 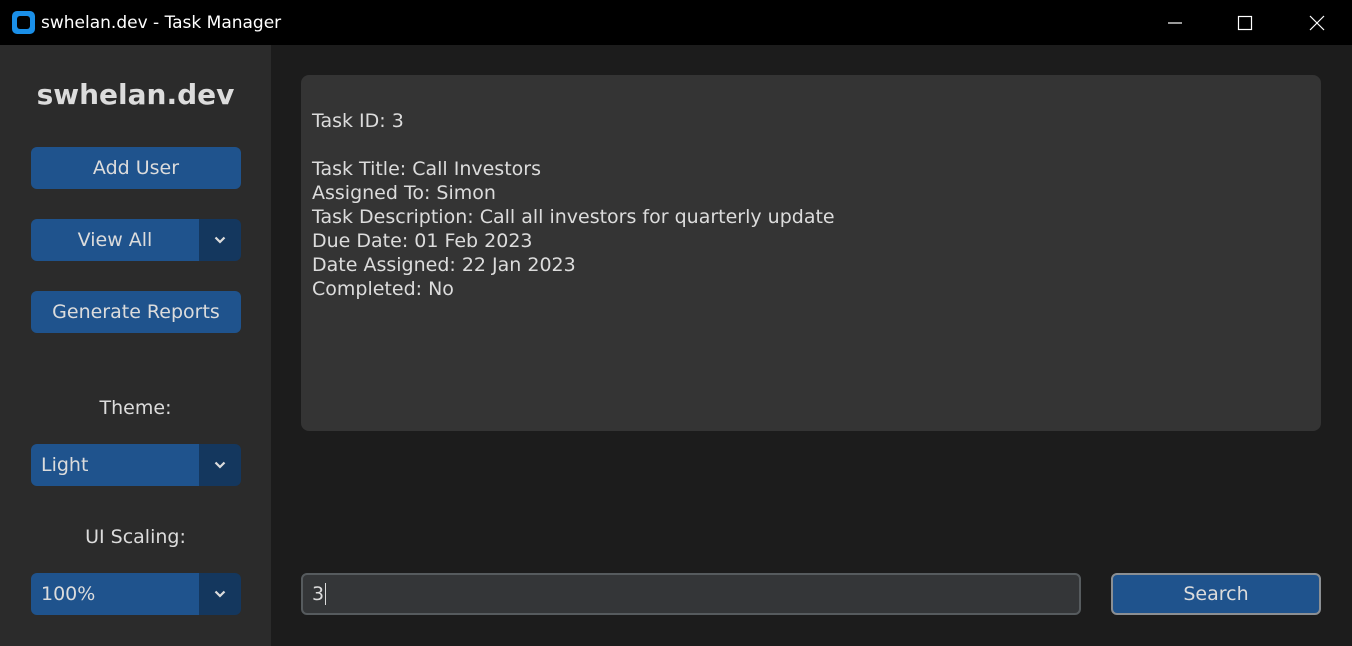 I want to click on app-icon, so click(x=23, y=22).